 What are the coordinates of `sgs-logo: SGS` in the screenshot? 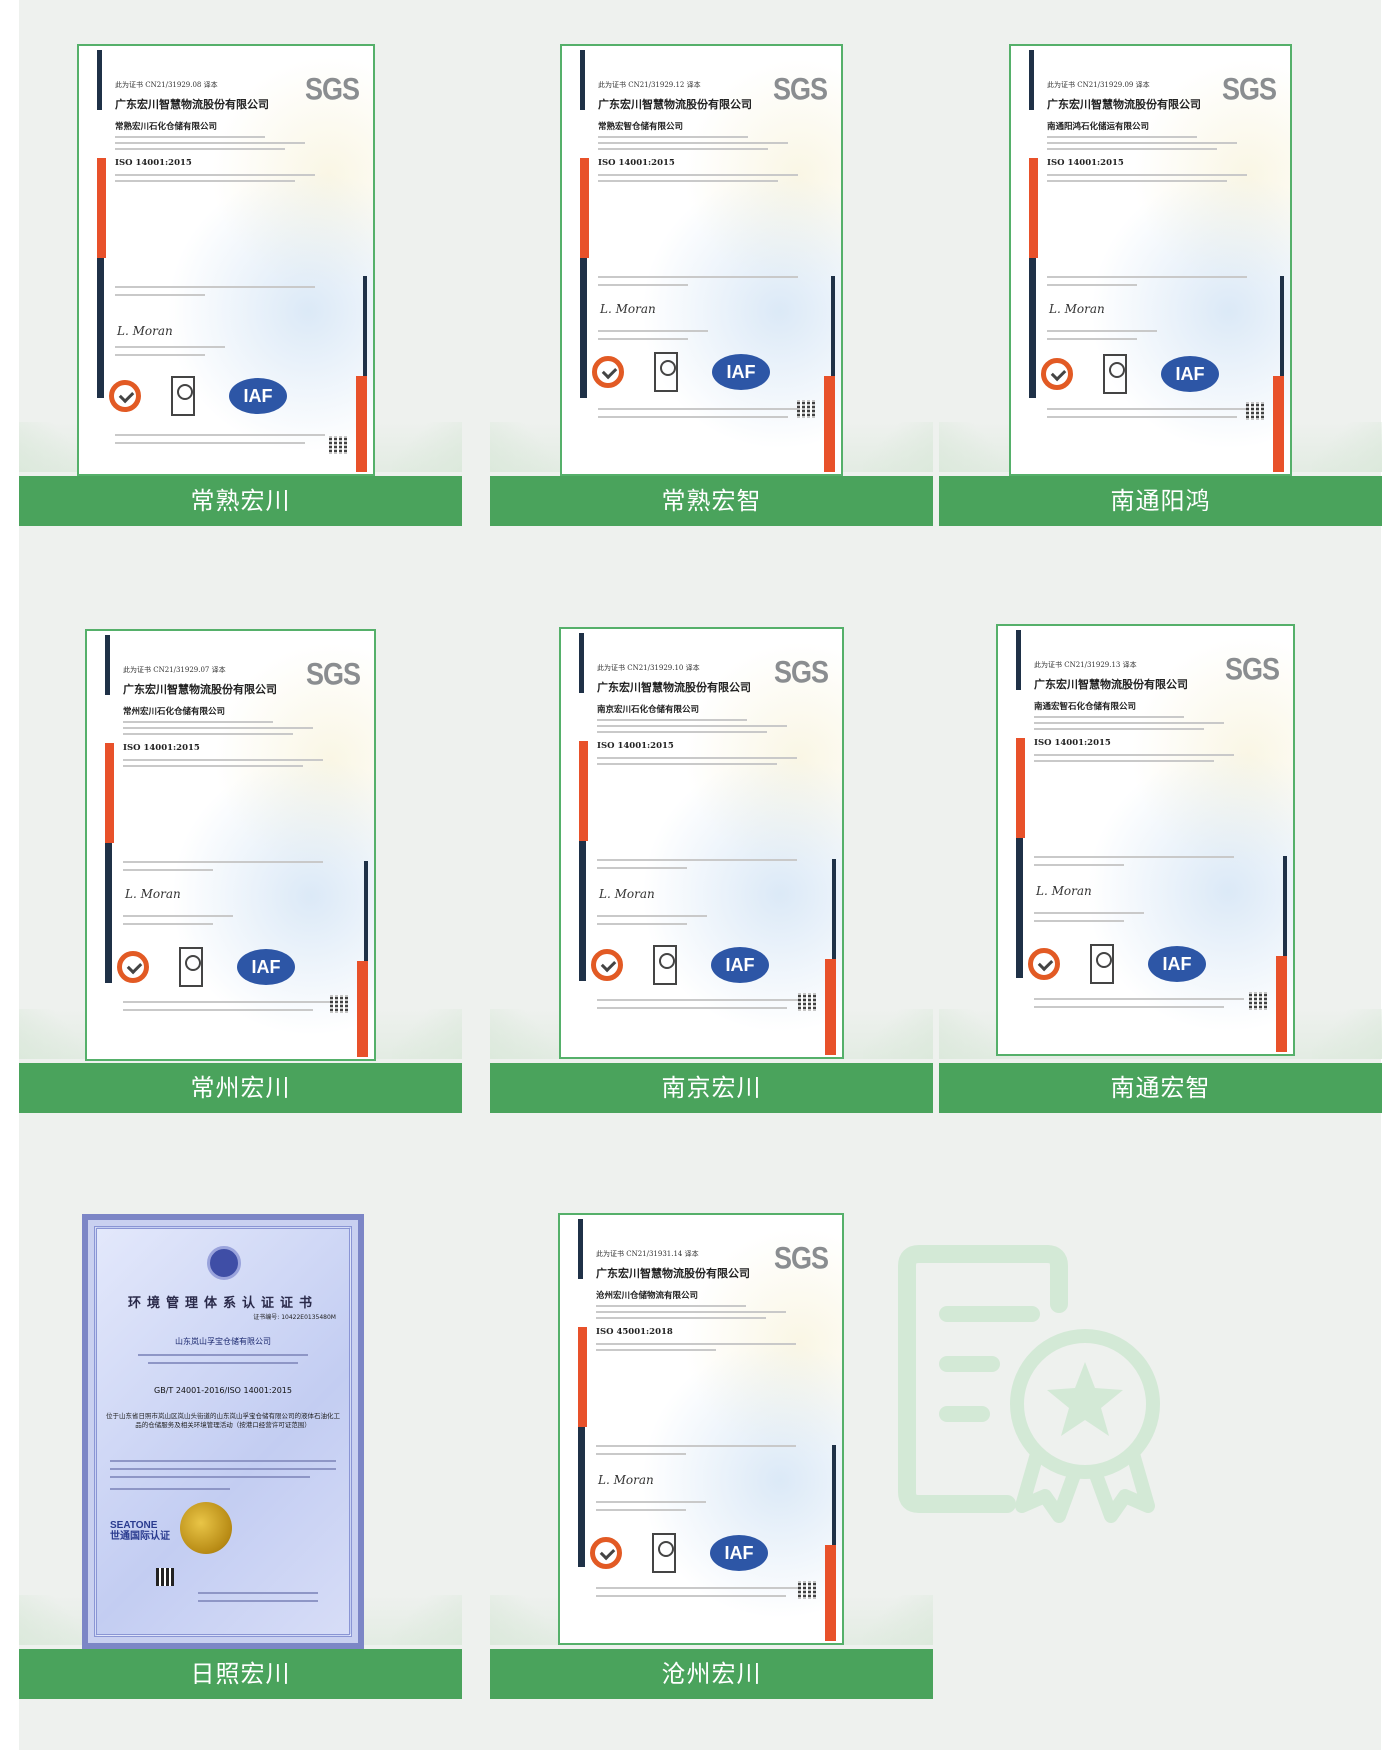 It's located at (332, 89).